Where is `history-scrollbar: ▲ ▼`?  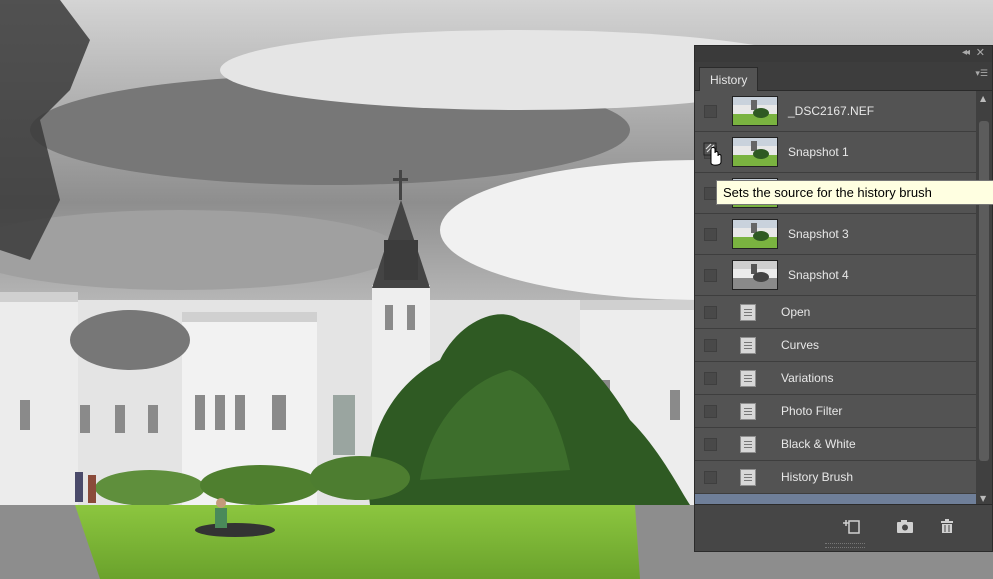
history-scrollbar: ▲ ▼ is located at coordinates (984, 298).